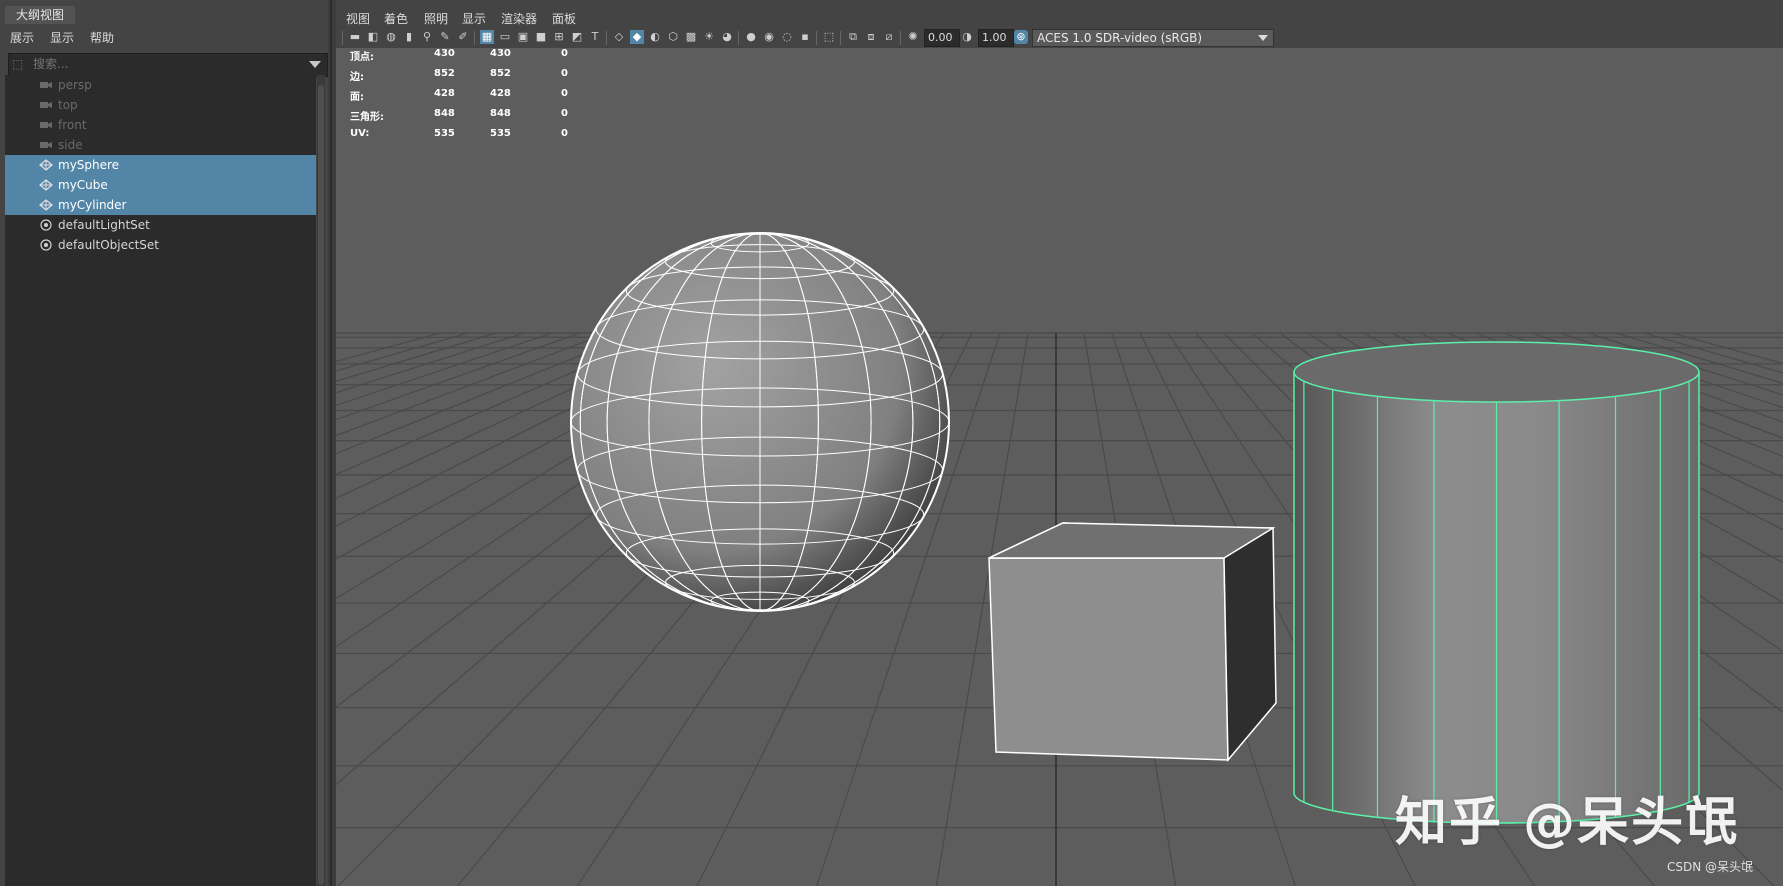  What do you see at coordinates (619, 37) in the screenshot?
I see `wireframe-icon: ◇` at bounding box center [619, 37].